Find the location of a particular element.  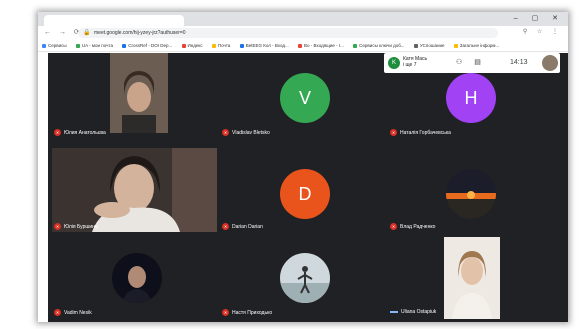

window-controls: – ▢ ✕ is located at coordinates (539, 18).